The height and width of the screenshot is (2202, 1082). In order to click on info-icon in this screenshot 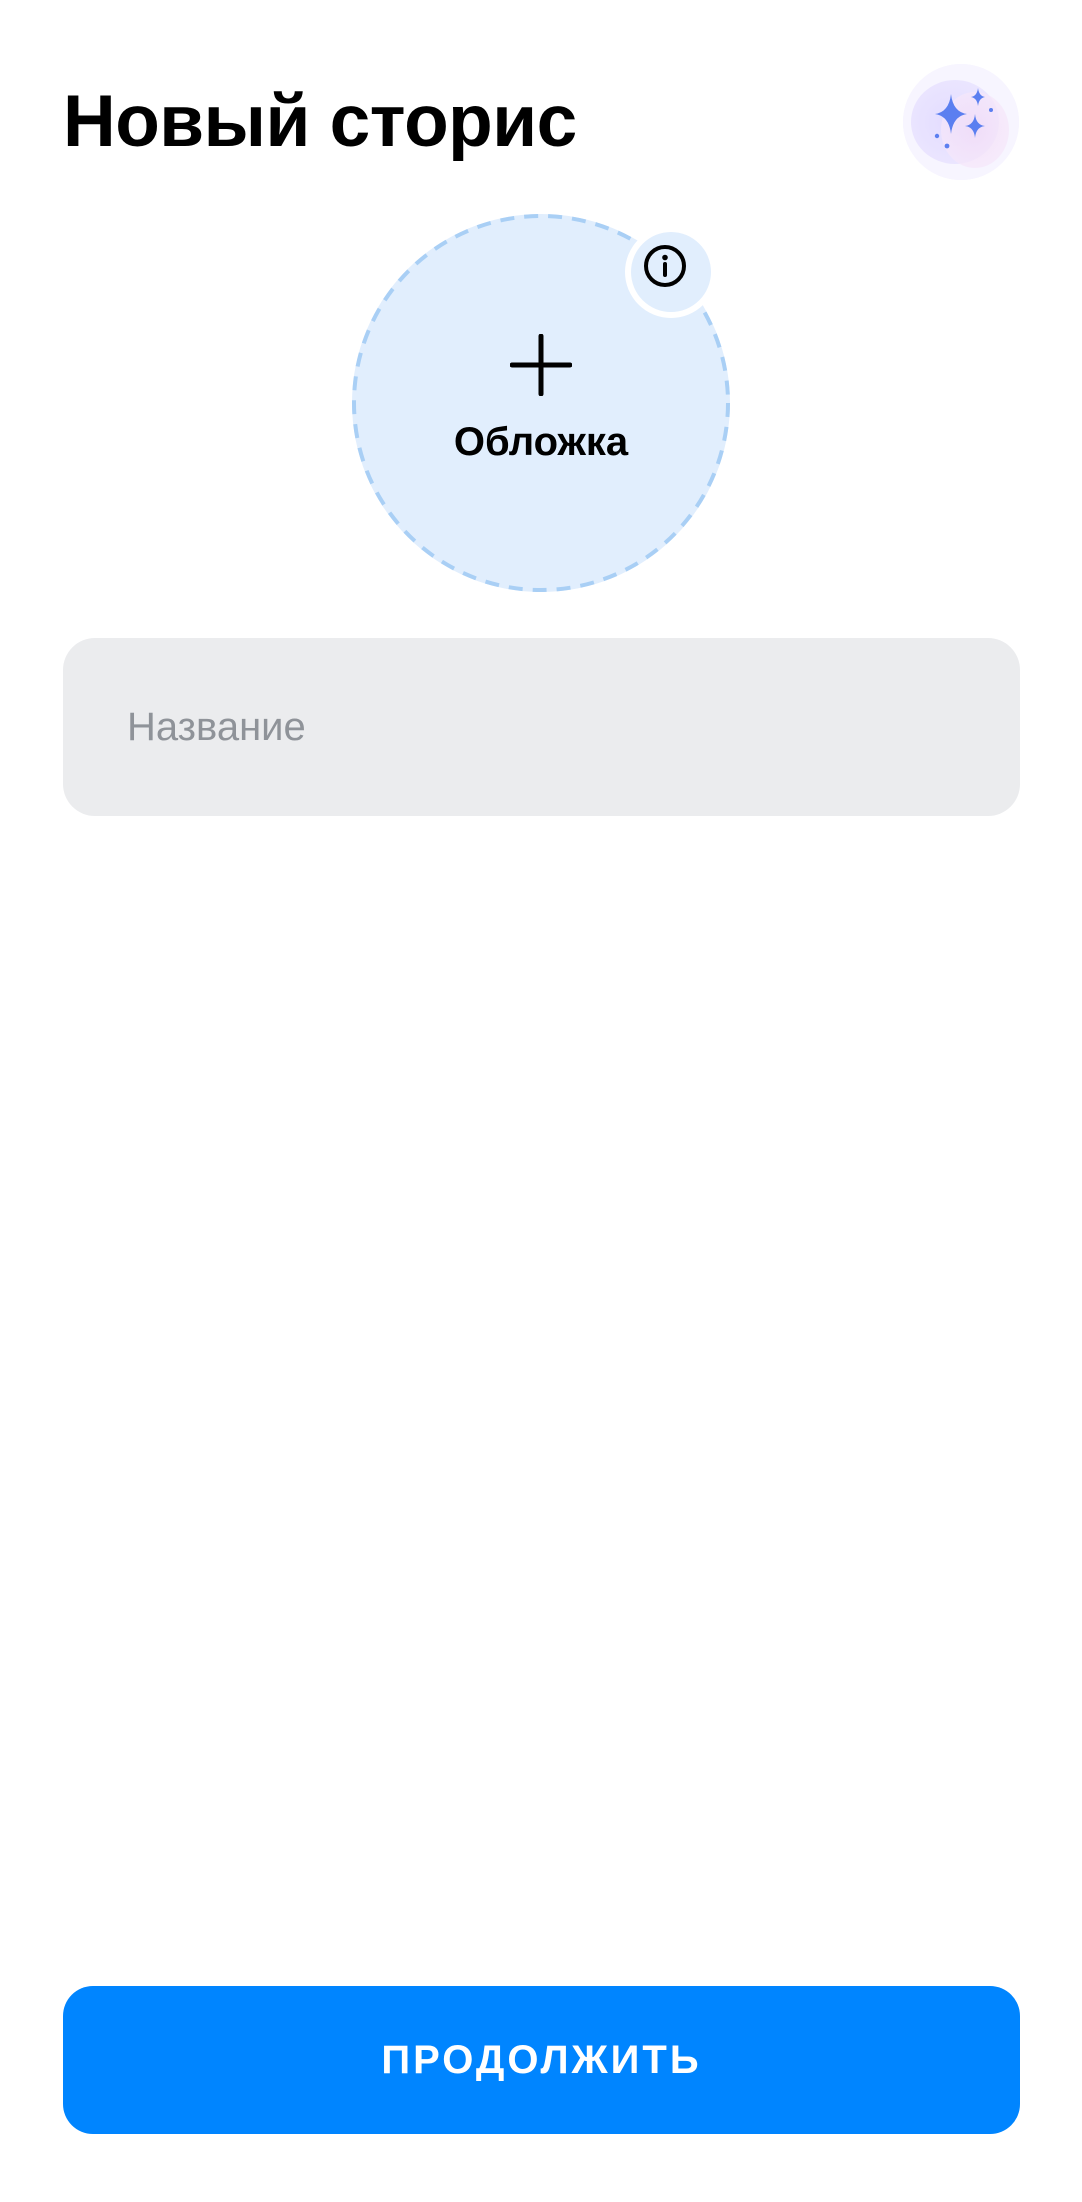, I will do `click(665, 266)`.